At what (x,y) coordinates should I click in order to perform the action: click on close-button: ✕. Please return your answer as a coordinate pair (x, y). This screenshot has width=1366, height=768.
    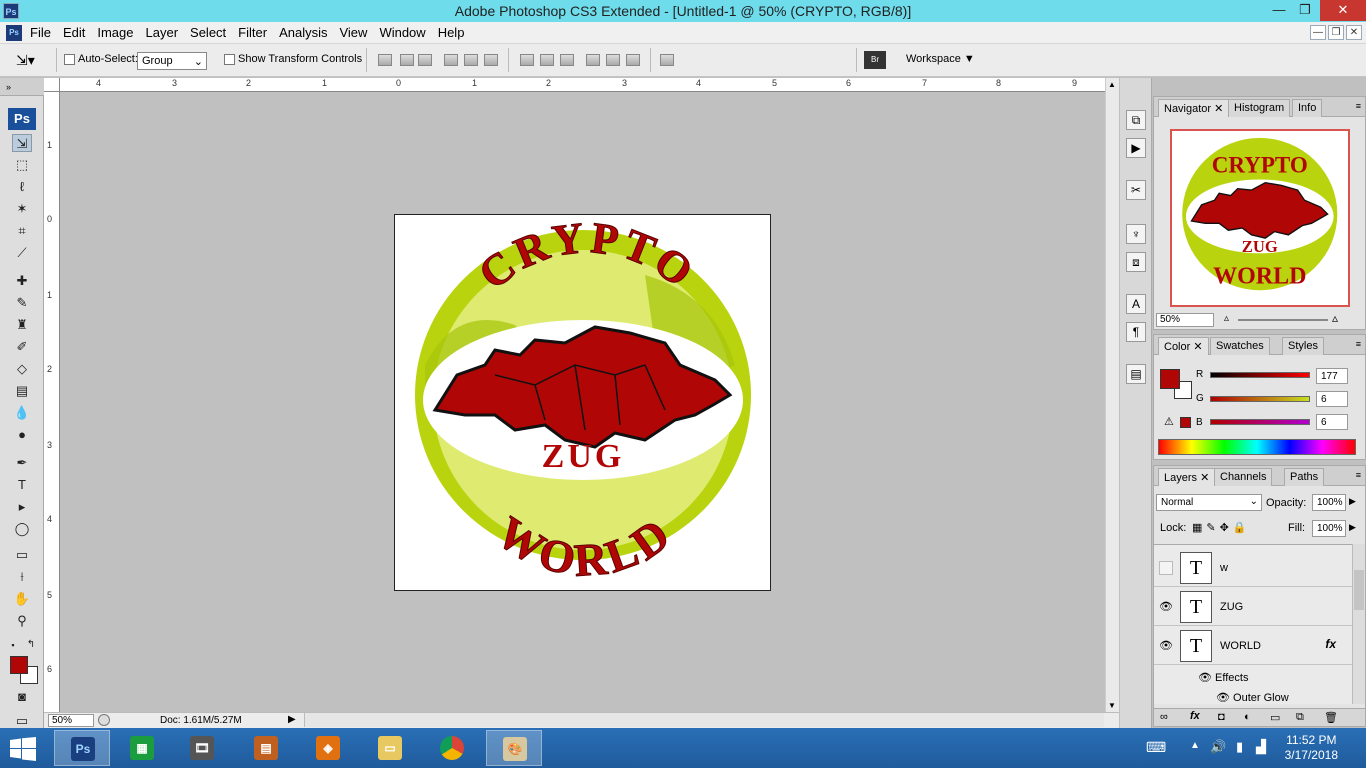
    Looking at the image, I should click on (1343, 10).